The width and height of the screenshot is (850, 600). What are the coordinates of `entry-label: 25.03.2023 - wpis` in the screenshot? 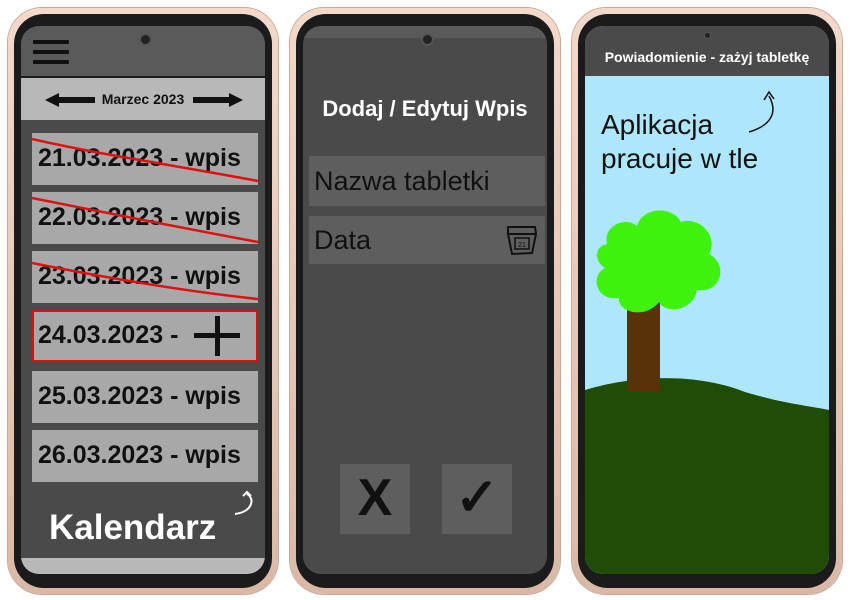 It's located at (139, 396).